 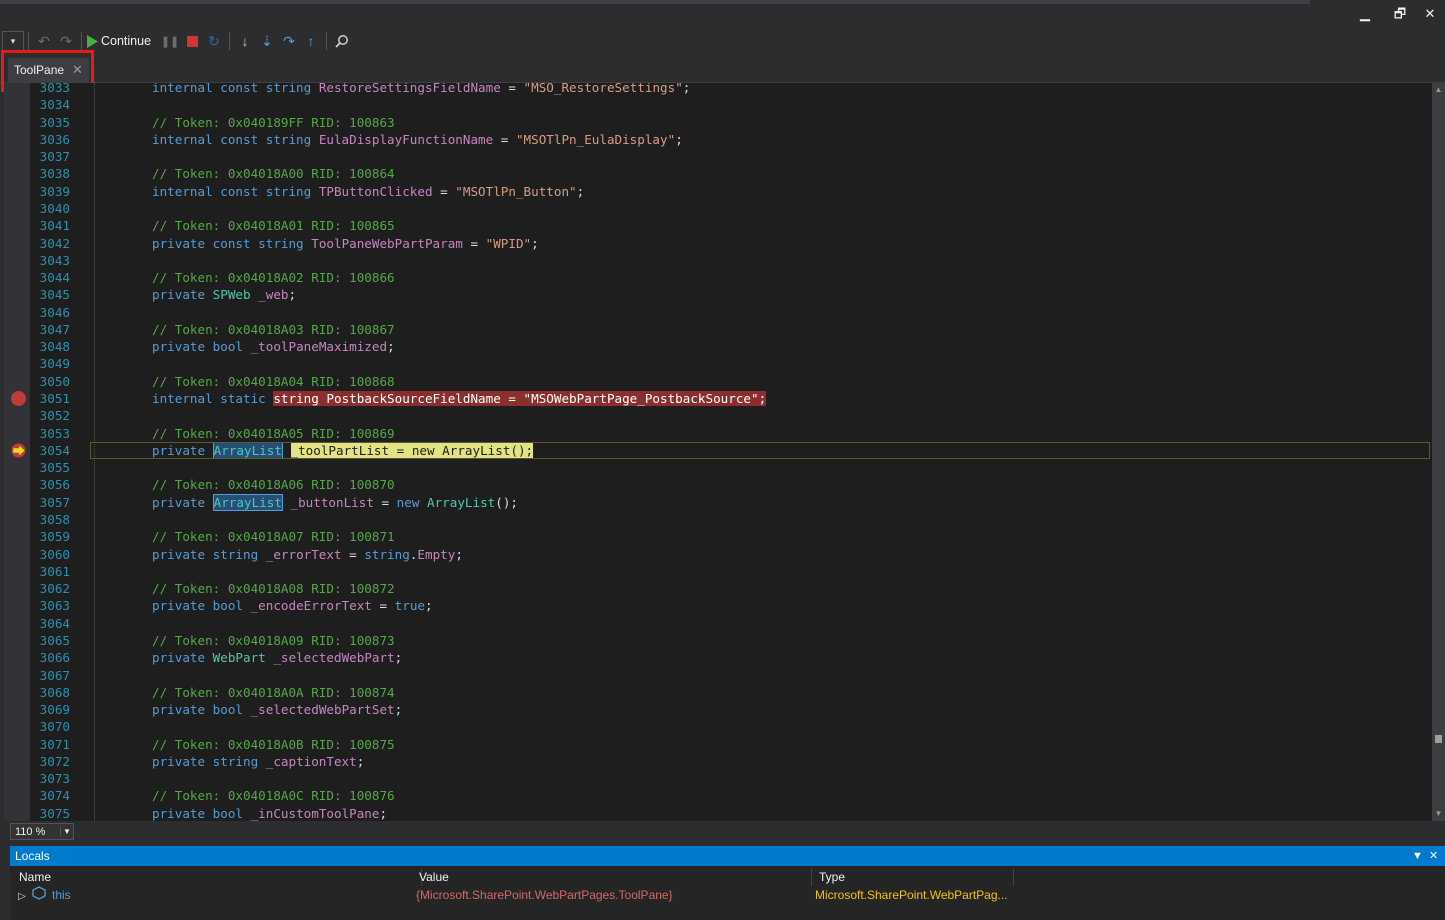 I want to click on code-line: 3050 // Token: 0x04018A04 RID: 100868, so click(x=718, y=381).